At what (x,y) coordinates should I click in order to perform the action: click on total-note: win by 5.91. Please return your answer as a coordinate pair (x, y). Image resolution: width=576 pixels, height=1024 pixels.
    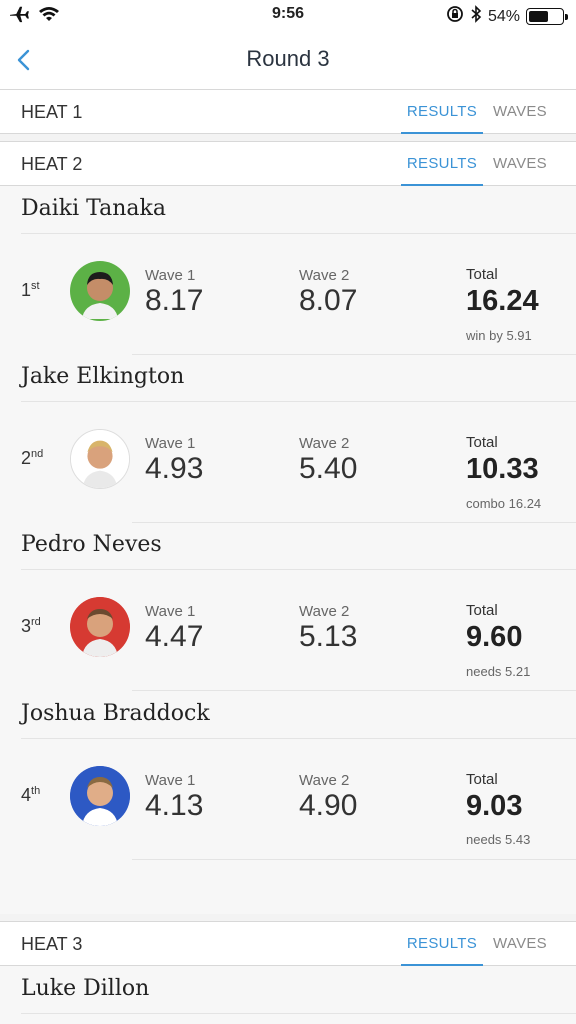
    Looking at the image, I should click on (499, 335).